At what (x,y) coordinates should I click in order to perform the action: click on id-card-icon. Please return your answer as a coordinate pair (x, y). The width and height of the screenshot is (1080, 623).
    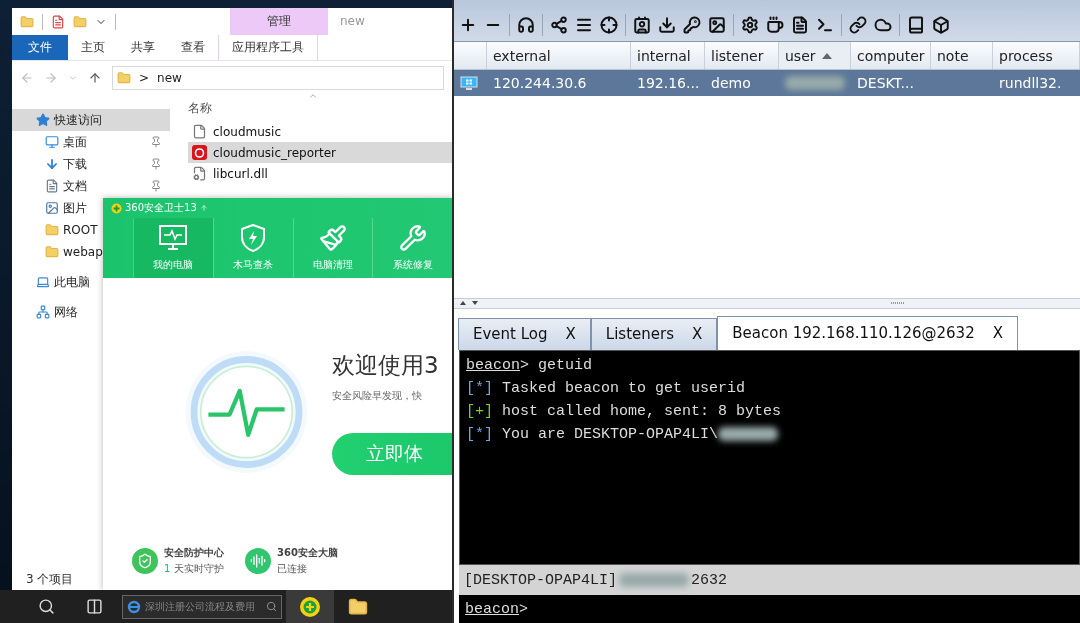
    Looking at the image, I should click on (642, 24).